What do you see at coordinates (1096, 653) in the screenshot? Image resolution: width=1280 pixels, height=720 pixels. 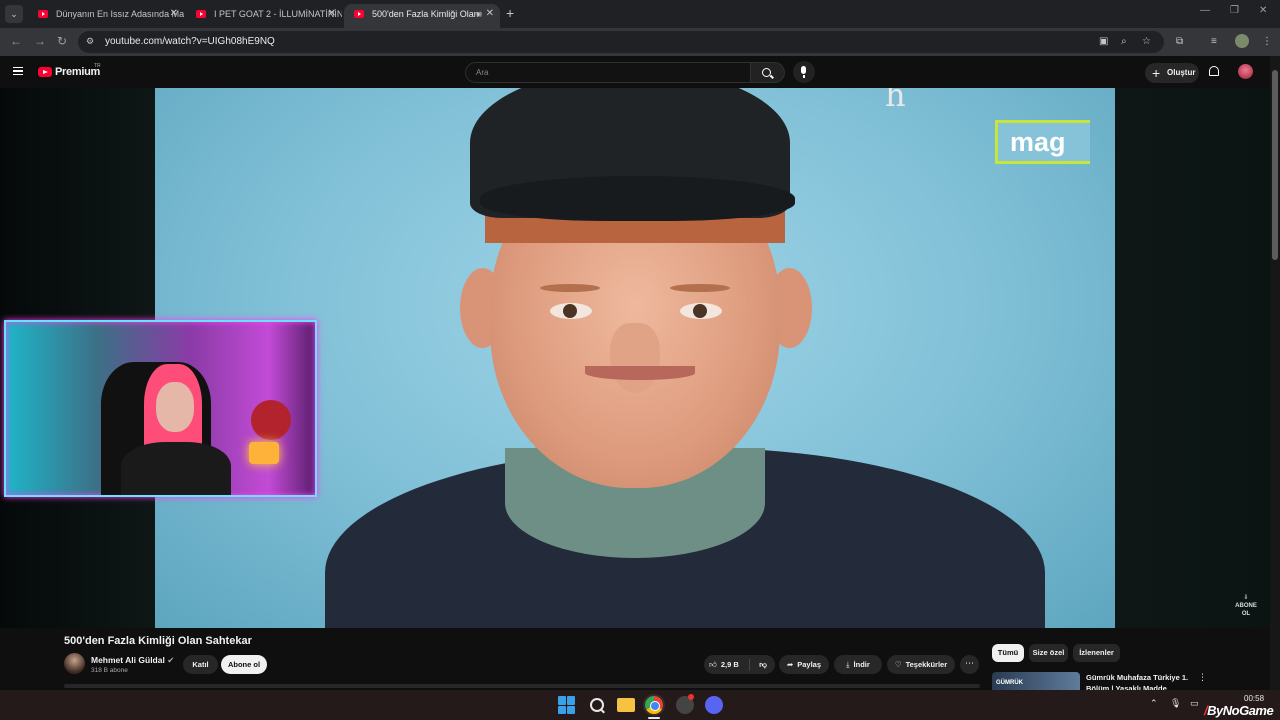 I see `chip-watched: İzlenenler` at bounding box center [1096, 653].